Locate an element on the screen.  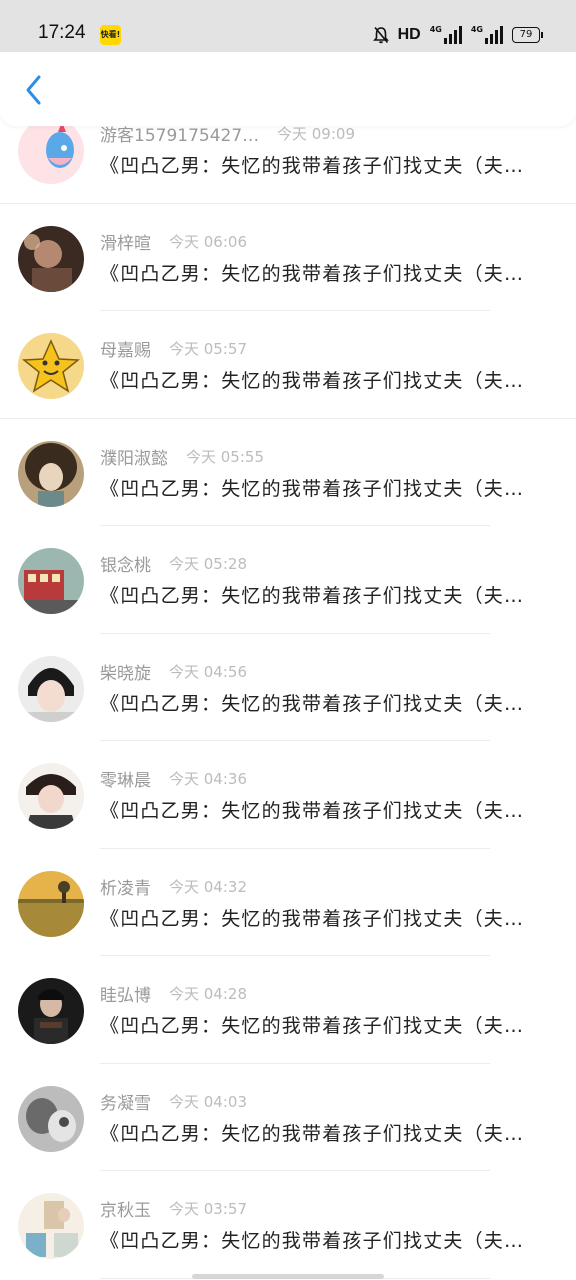
app-notification-icon: 快看! is located at coordinates (110, 35).